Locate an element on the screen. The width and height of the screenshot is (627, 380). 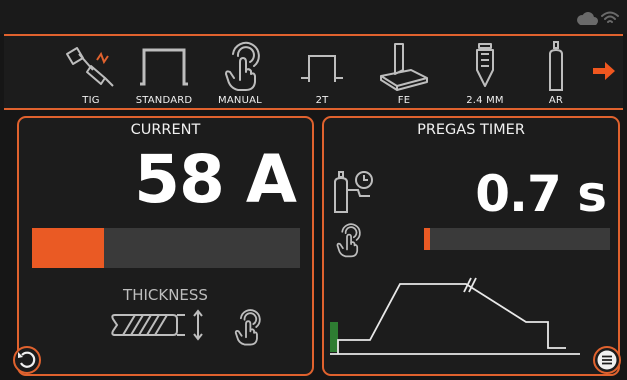
back-button is located at coordinates (27, 360).